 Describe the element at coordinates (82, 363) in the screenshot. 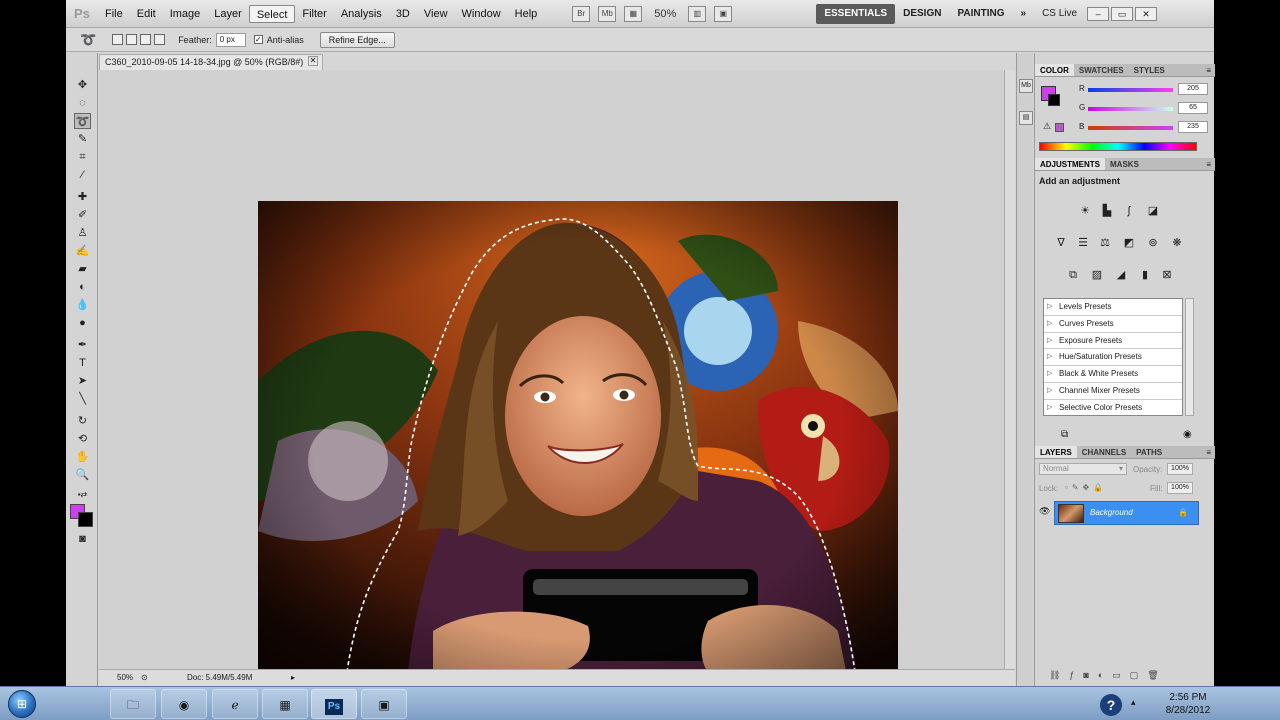

I see `type-tool-icon: T` at that location.